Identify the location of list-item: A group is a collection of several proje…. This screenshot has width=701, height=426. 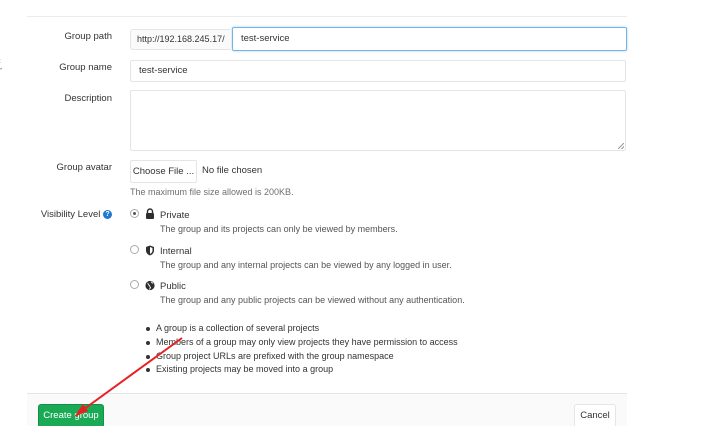
(302, 329).